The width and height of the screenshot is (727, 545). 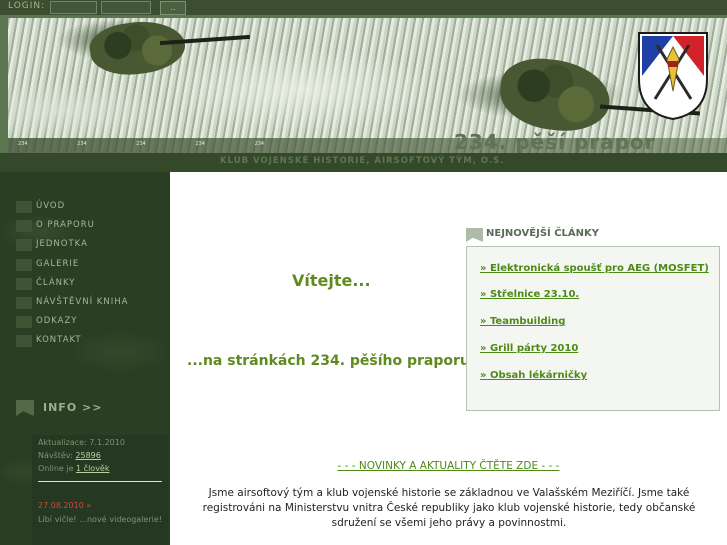 I want to click on info-heading-label: INFO >>, so click(x=73, y=407).